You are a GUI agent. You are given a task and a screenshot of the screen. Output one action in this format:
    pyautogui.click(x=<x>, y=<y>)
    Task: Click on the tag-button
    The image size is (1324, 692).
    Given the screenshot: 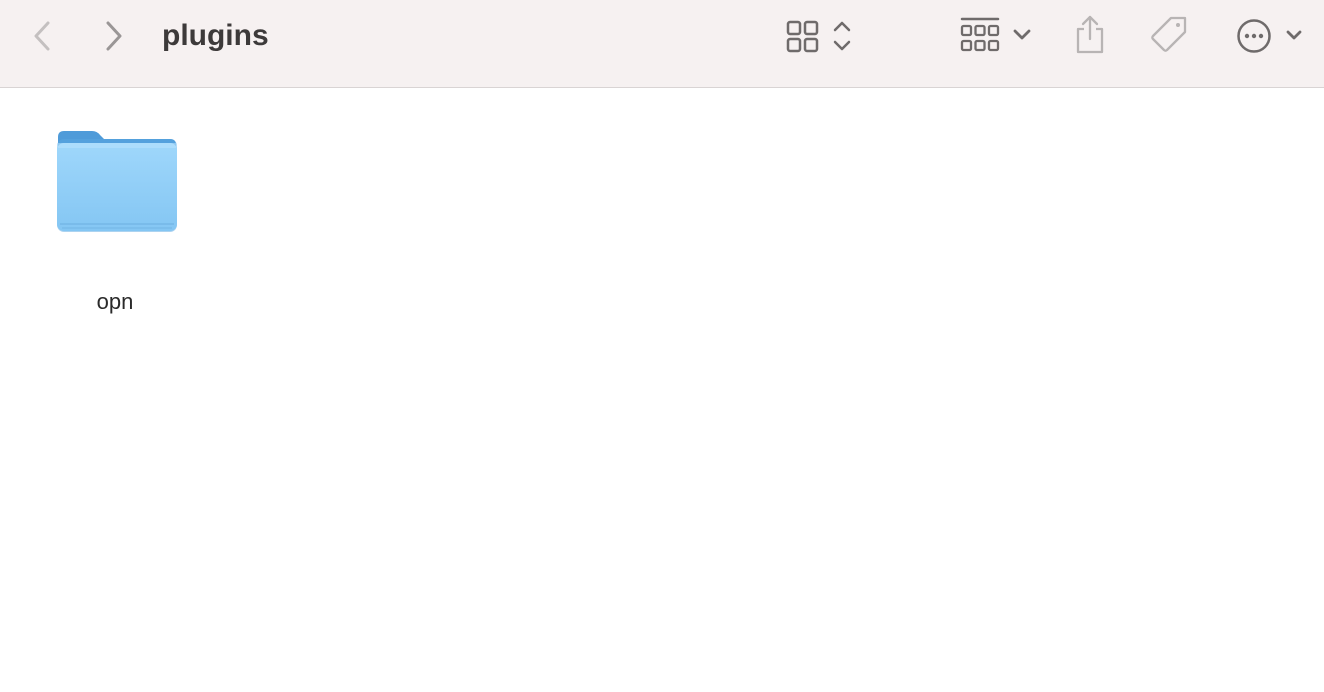 What is the action you would take?
    pyautogui.click(x=1169, y=36)
    